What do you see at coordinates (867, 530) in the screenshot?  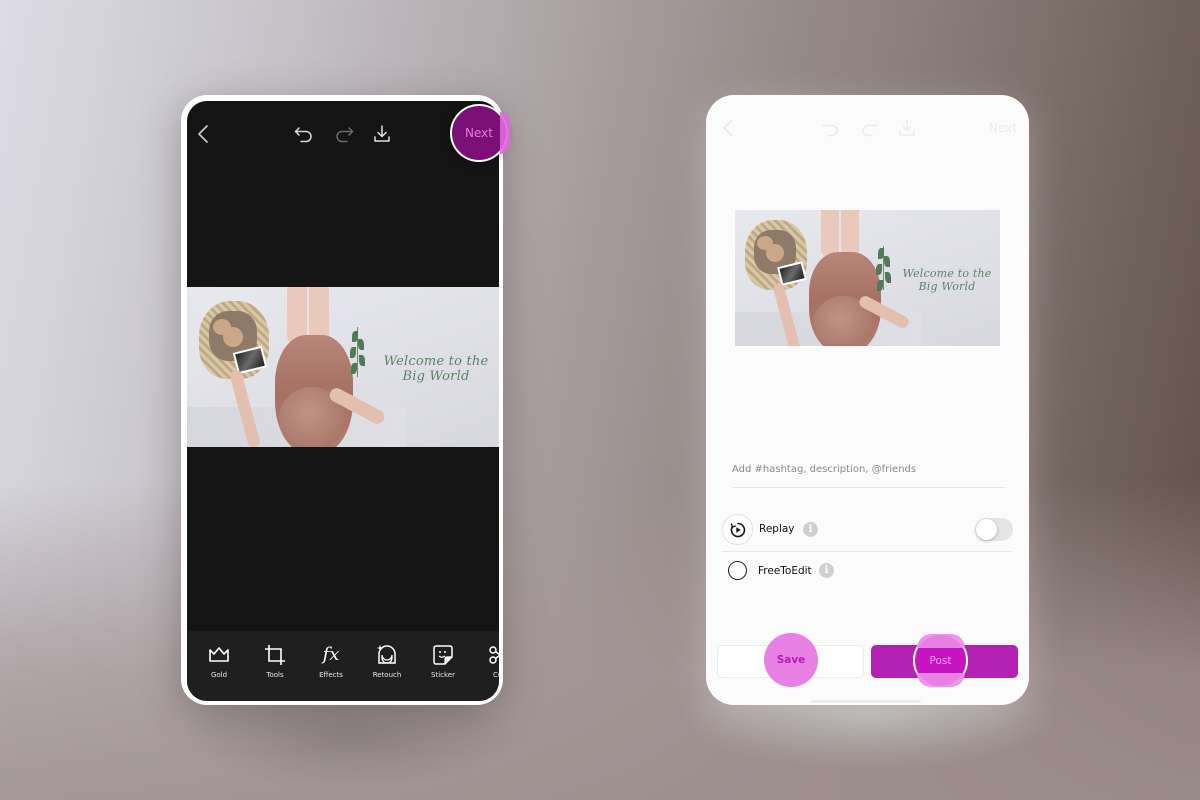 I see `replay-option: Replay i` at bounding box center [867, 530].